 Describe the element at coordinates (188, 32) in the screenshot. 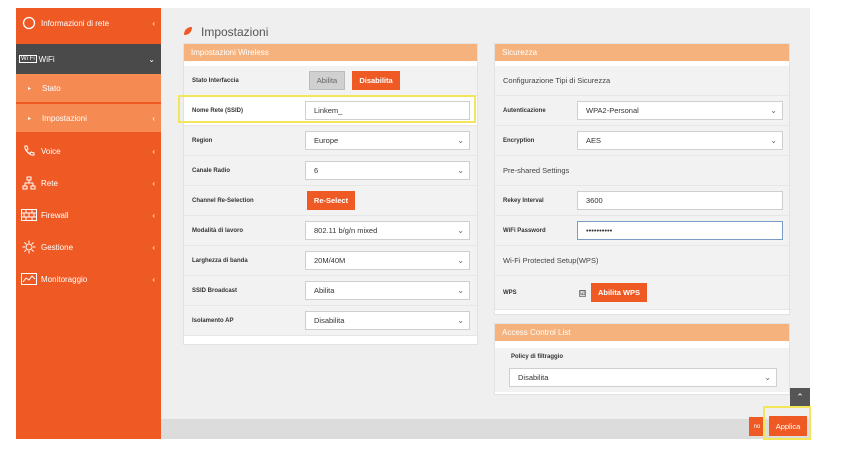

I see `leaf-icon` at that location.